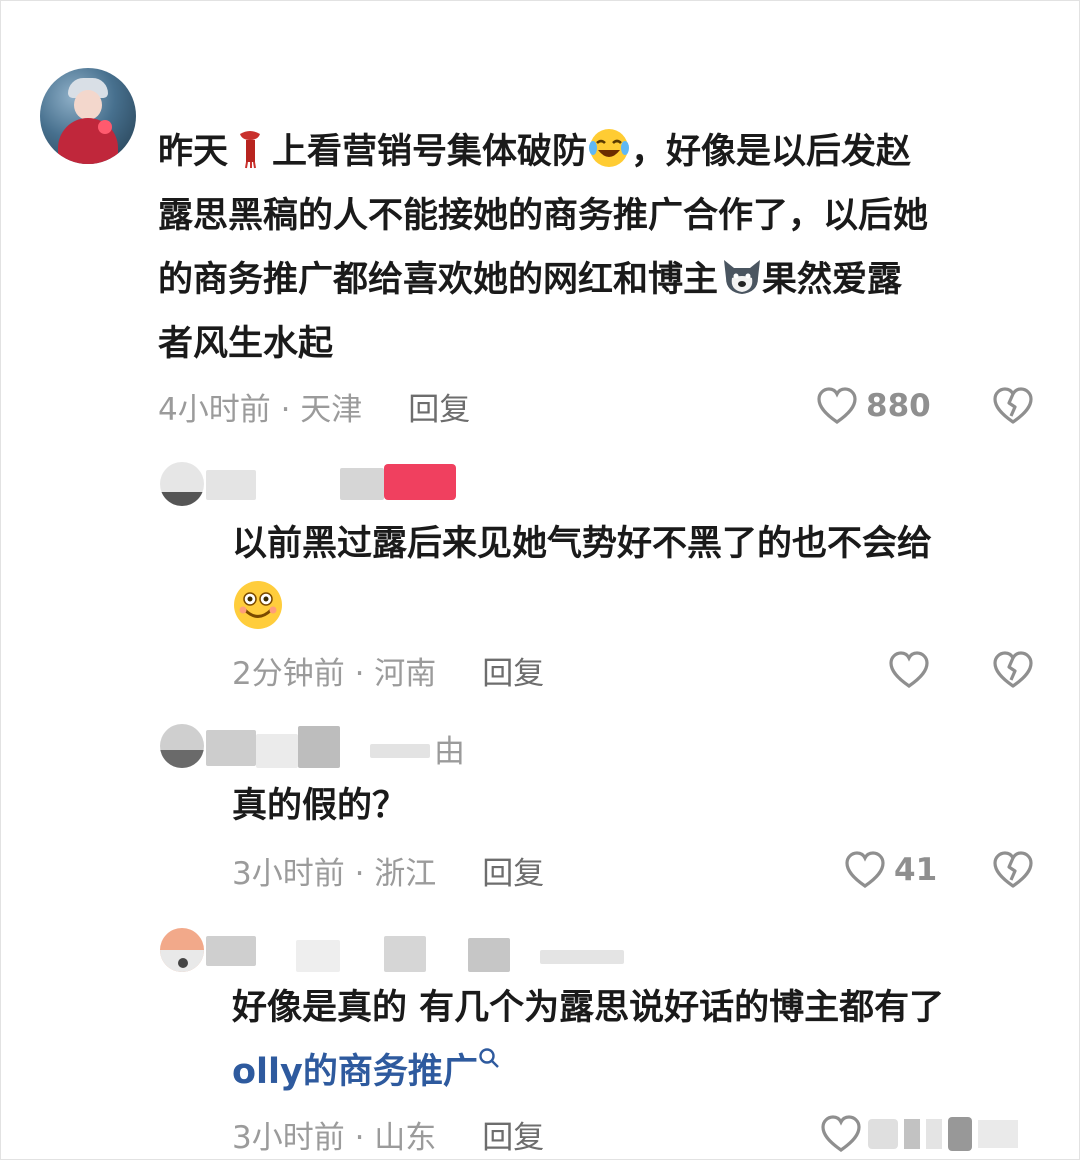 This screenshot has width=1080, height=1160. What do you see at coordinates (449, 752) in the screenshot?
I see `username-fragment: 由` at bounding box center [449, 752].